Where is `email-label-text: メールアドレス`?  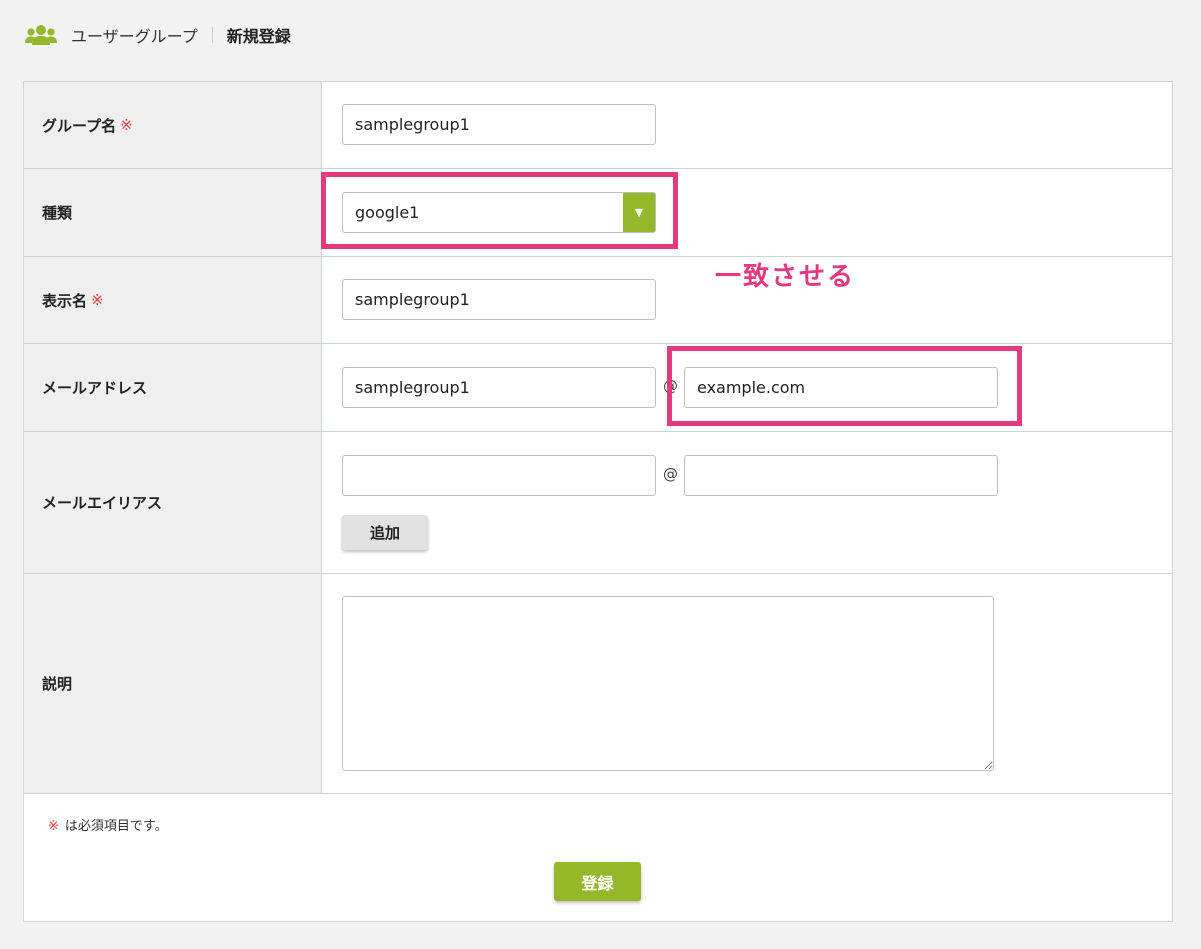
email-label-text: メールアドレス is located at coordinates (95, 388).